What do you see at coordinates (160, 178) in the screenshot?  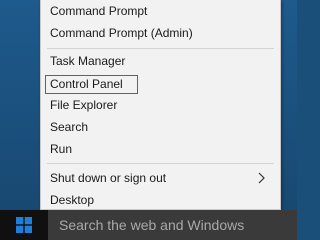 I see `menu-item-shut-down-or-sign-out: Shut down or sign out` at bounding box center [160, 178].